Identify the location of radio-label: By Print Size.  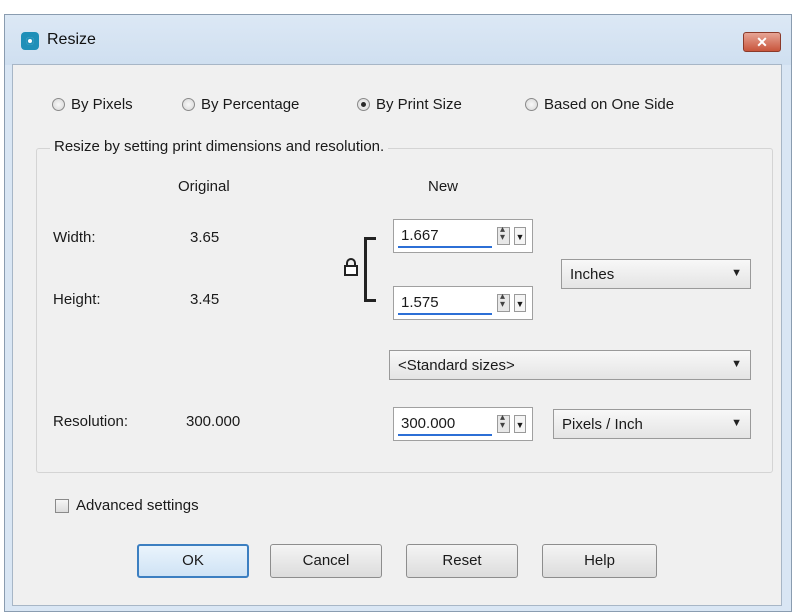
(419, 104).